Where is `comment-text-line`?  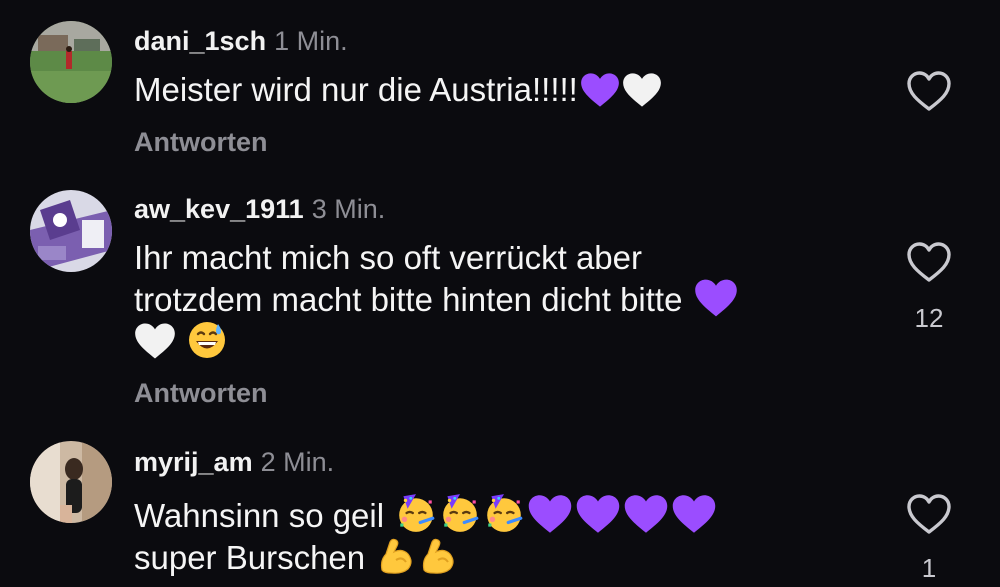 comment-text-line is located at coordinates (474, 341).